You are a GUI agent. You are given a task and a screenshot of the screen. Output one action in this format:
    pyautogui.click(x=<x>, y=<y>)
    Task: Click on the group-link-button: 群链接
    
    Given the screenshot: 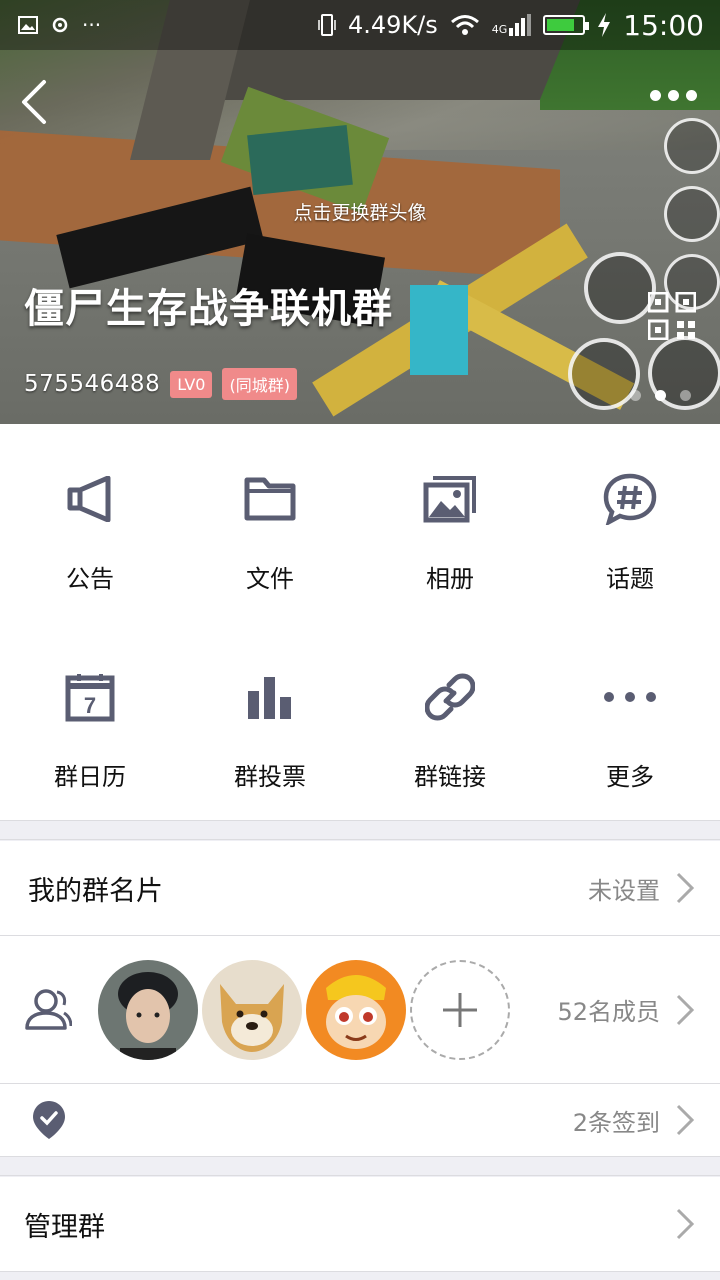 What is the action you would take?
    pyautogui.click(x=450, y=721)
    